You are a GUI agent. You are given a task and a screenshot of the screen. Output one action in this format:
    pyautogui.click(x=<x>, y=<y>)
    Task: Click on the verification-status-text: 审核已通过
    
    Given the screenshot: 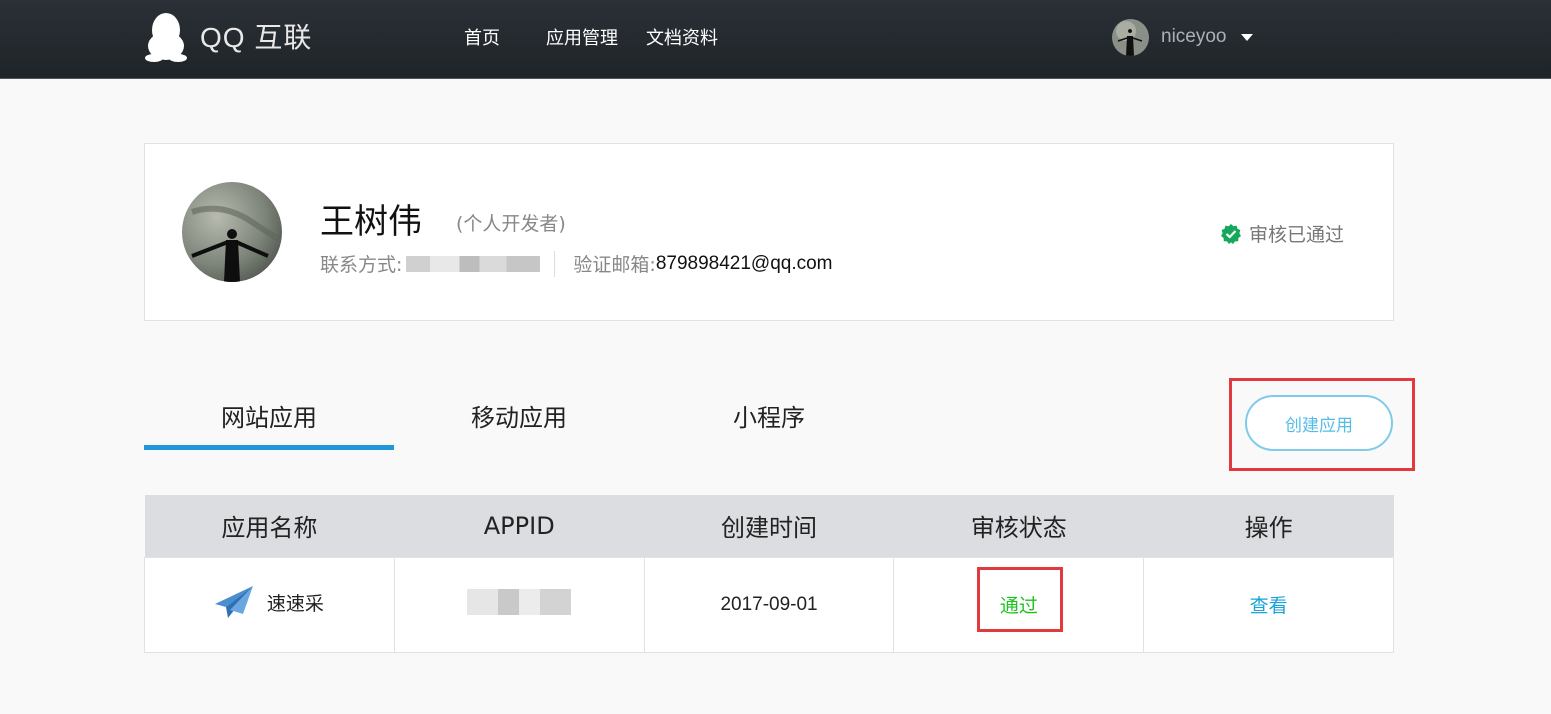 What is the action you would take?
    pyautogui.click(x=1297, y=235)
    